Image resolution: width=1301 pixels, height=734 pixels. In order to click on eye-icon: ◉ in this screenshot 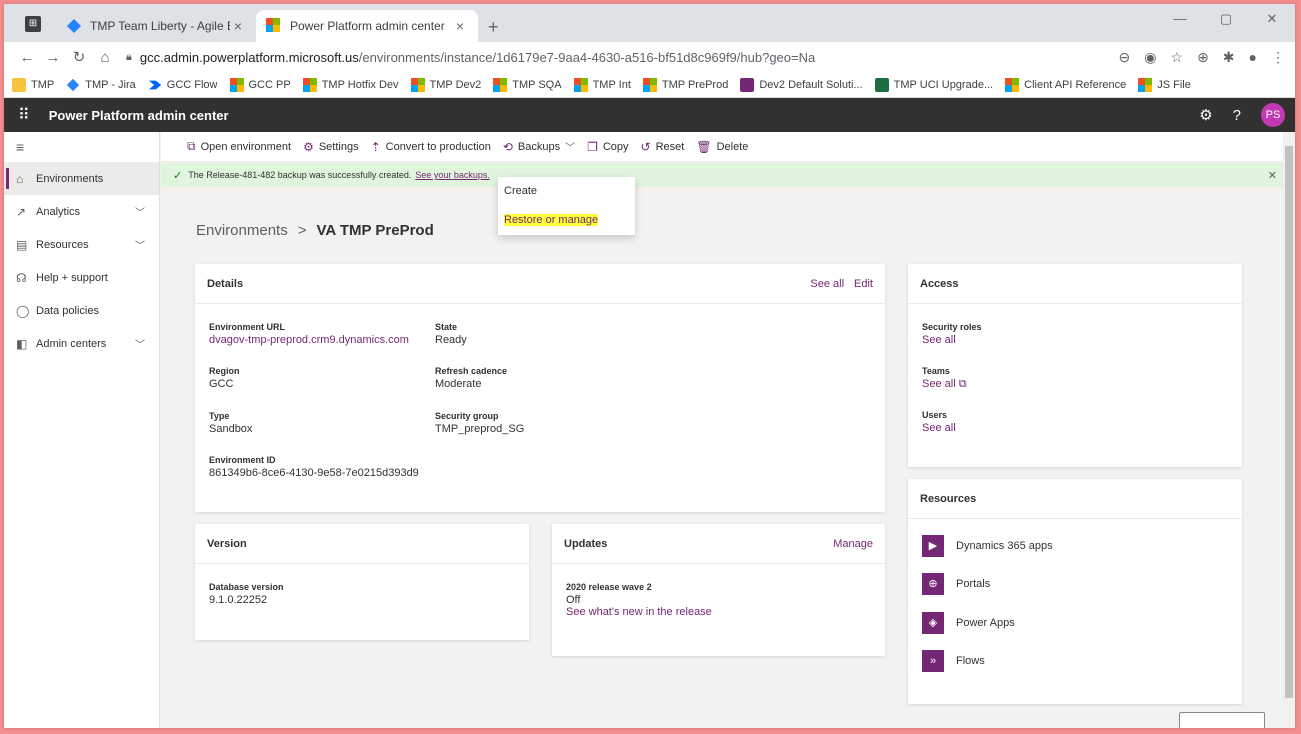, I will do `click(1150, 57)`.